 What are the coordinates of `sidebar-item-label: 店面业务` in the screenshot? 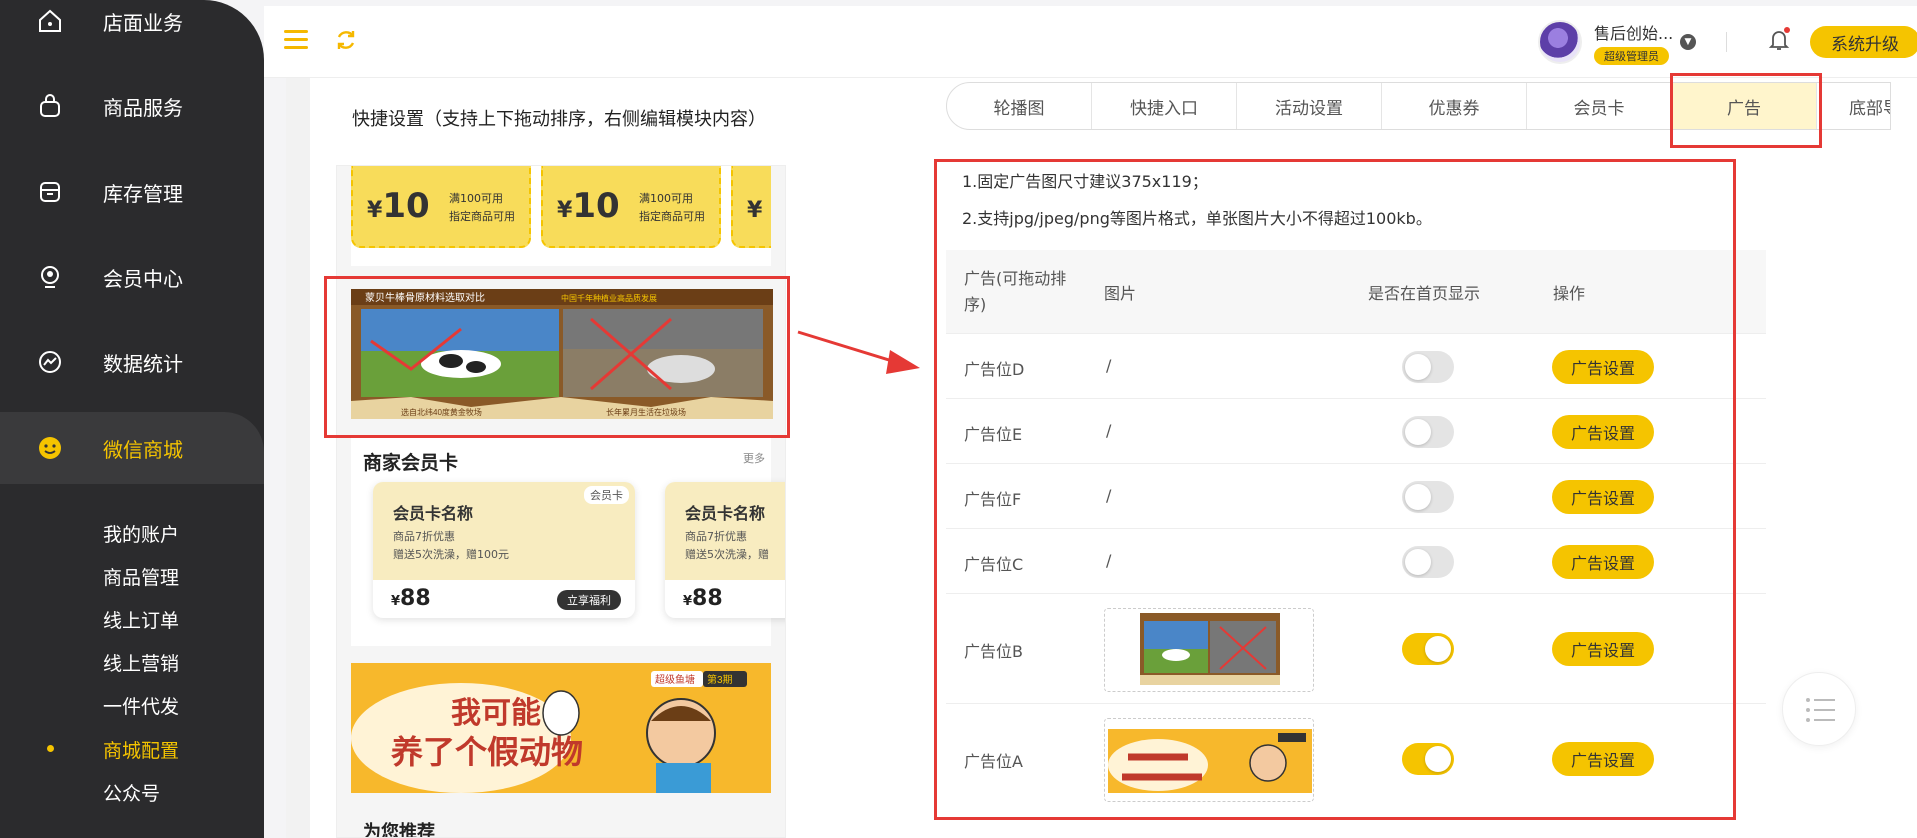 It's located at (143, 22).